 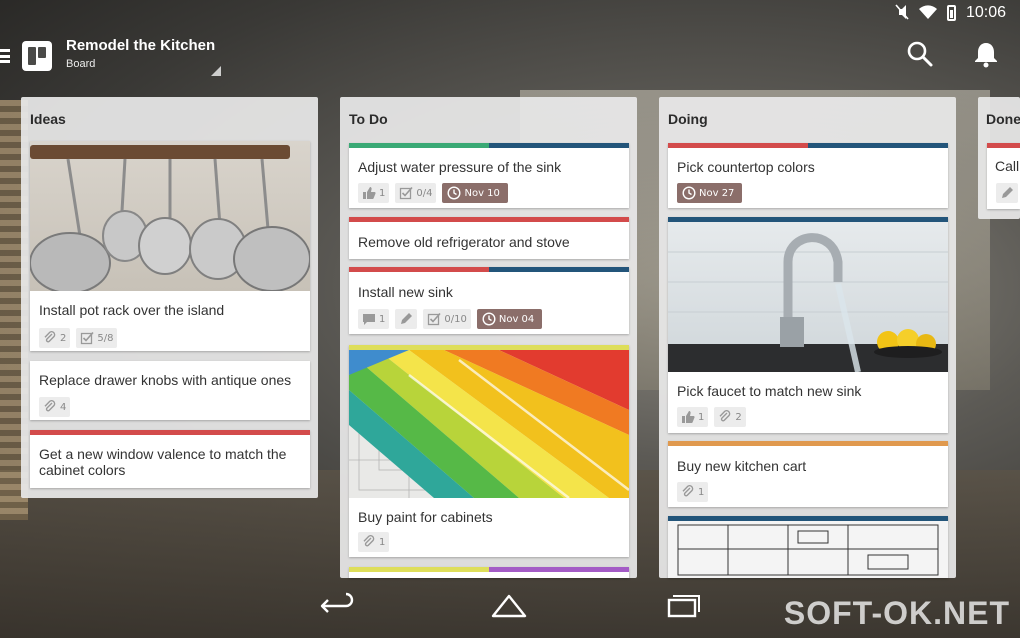 What do you see at coordinates (985, 12) in the screenshot?
I see `clock: 10:06` at bounding box center [985, 12].